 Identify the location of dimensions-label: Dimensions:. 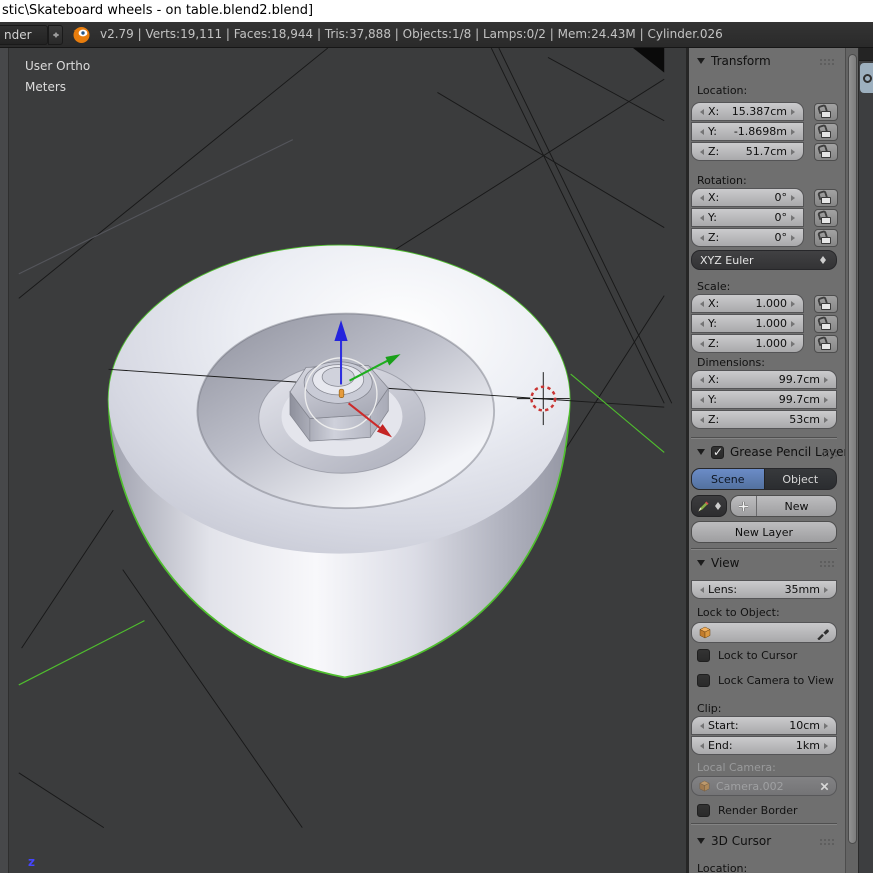
(731, 362).